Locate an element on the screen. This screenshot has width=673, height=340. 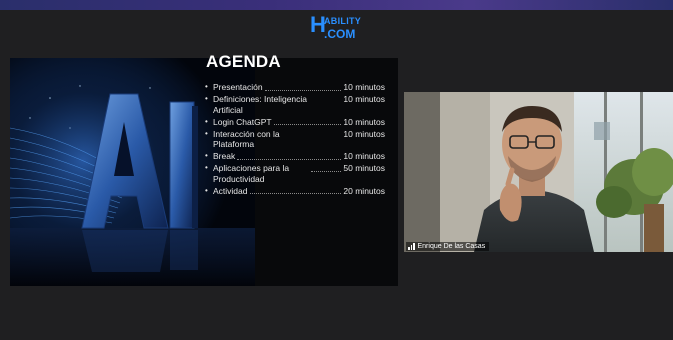
agenda-item-label: Aplicaciones para la Productividad is located at coordinates (251, 173).